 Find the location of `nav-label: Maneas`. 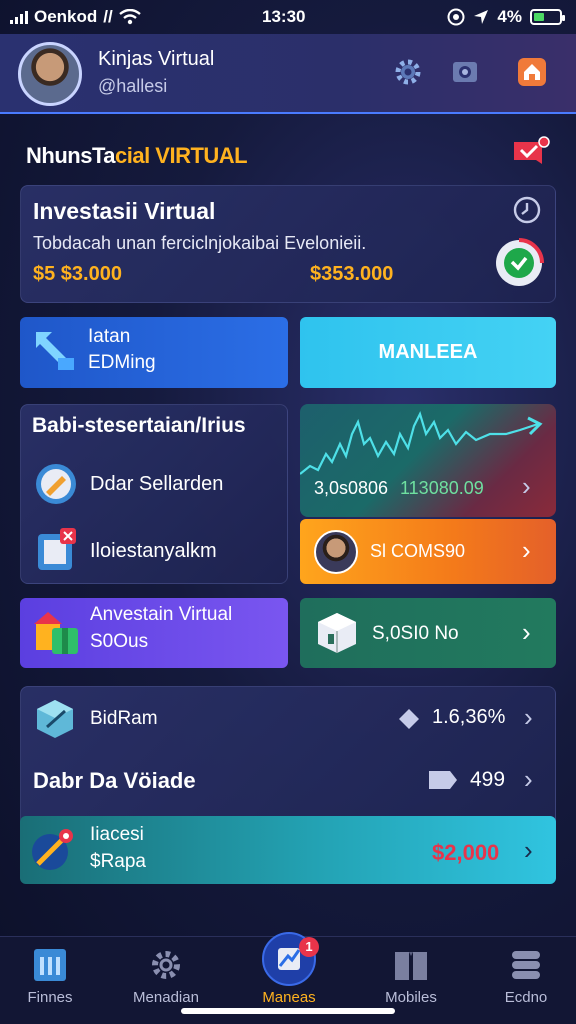

nav-label: Maneas is located at coordinates (289, 997).